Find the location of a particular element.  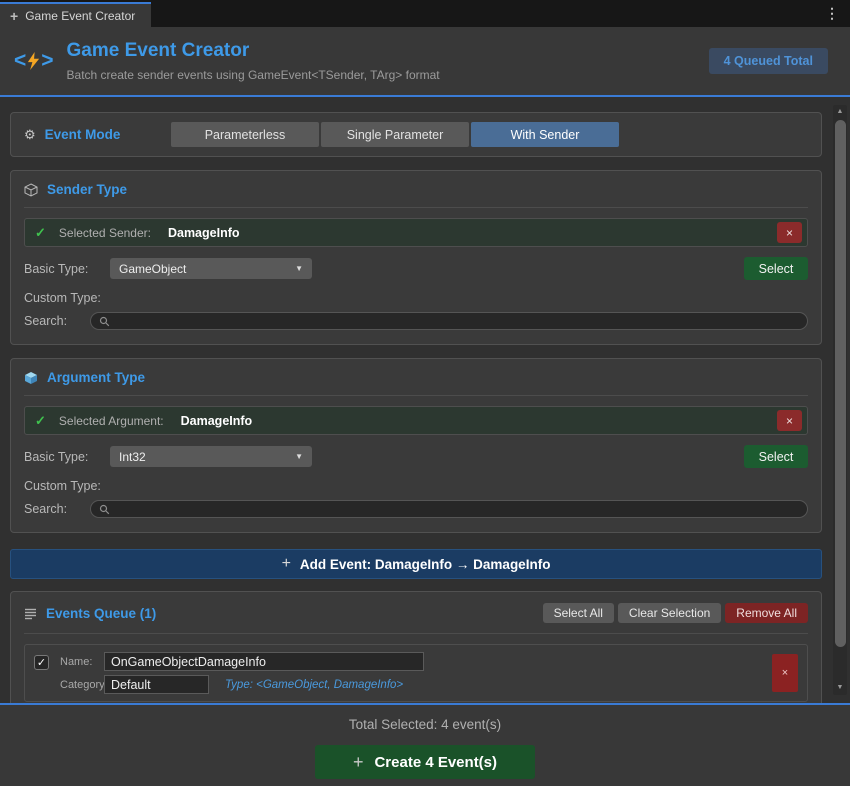

event-category-input is located at coordinates (156, 684).